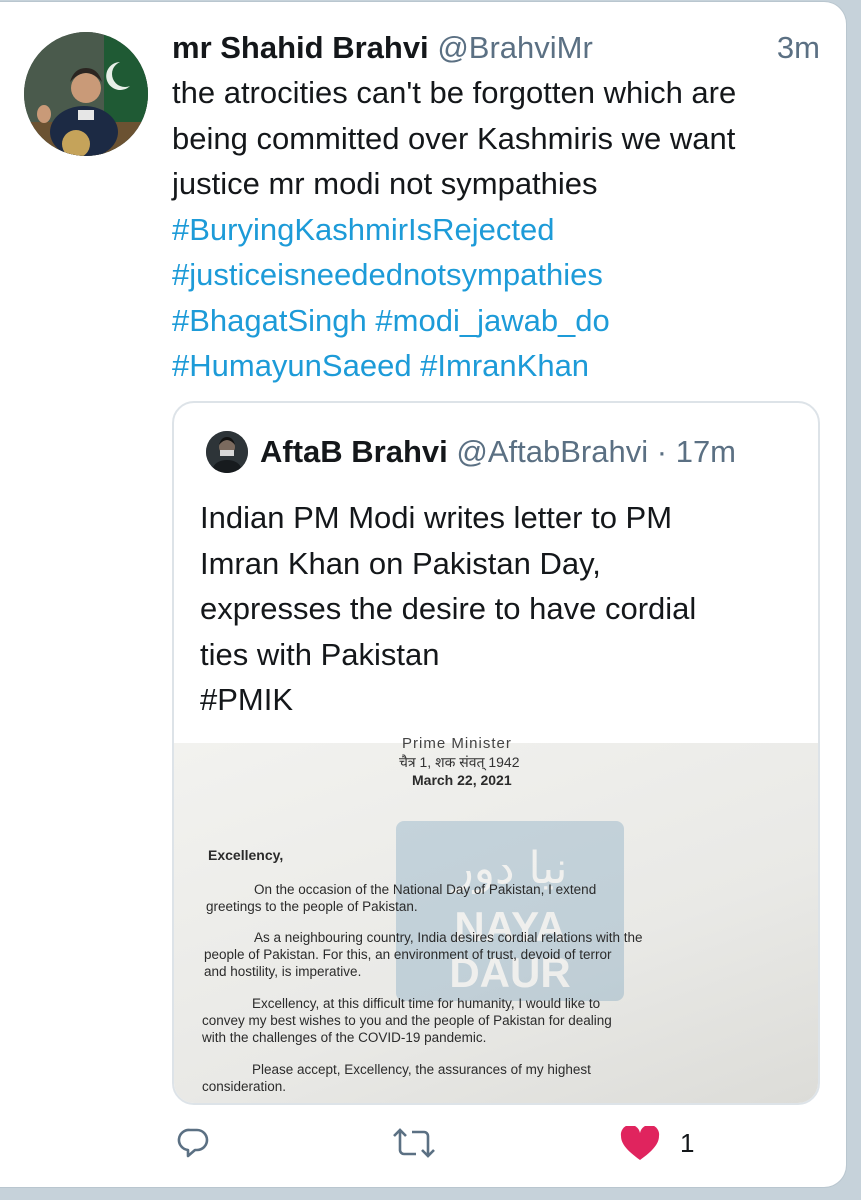 This screenshot has width=861, height=1200. I want to click on hashtag-link: #BhagatSingh #modi_jawab_do, so click(497, 321).